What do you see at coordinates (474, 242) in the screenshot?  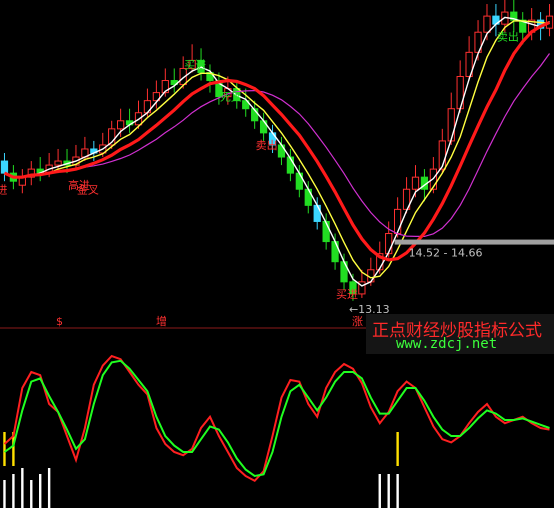 I see `price-range-band` at bounding box center [474, 242].